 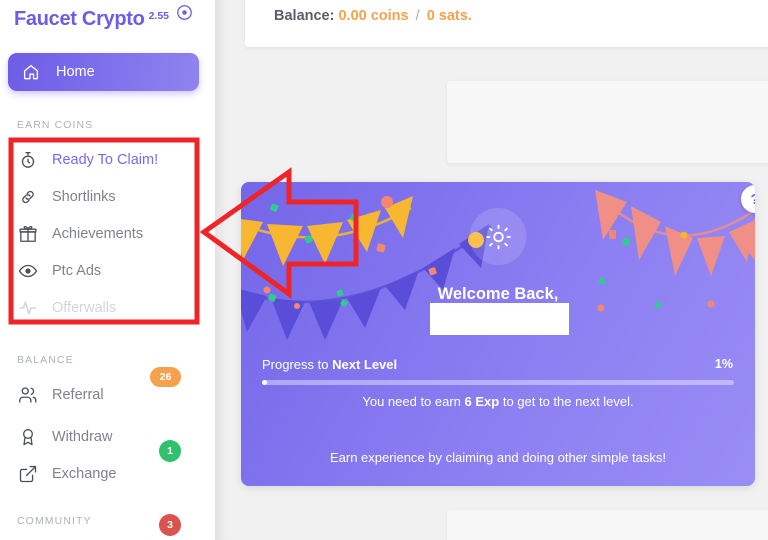 I want to click on balance-sats: 0 sats., so click(x=449, y=16).